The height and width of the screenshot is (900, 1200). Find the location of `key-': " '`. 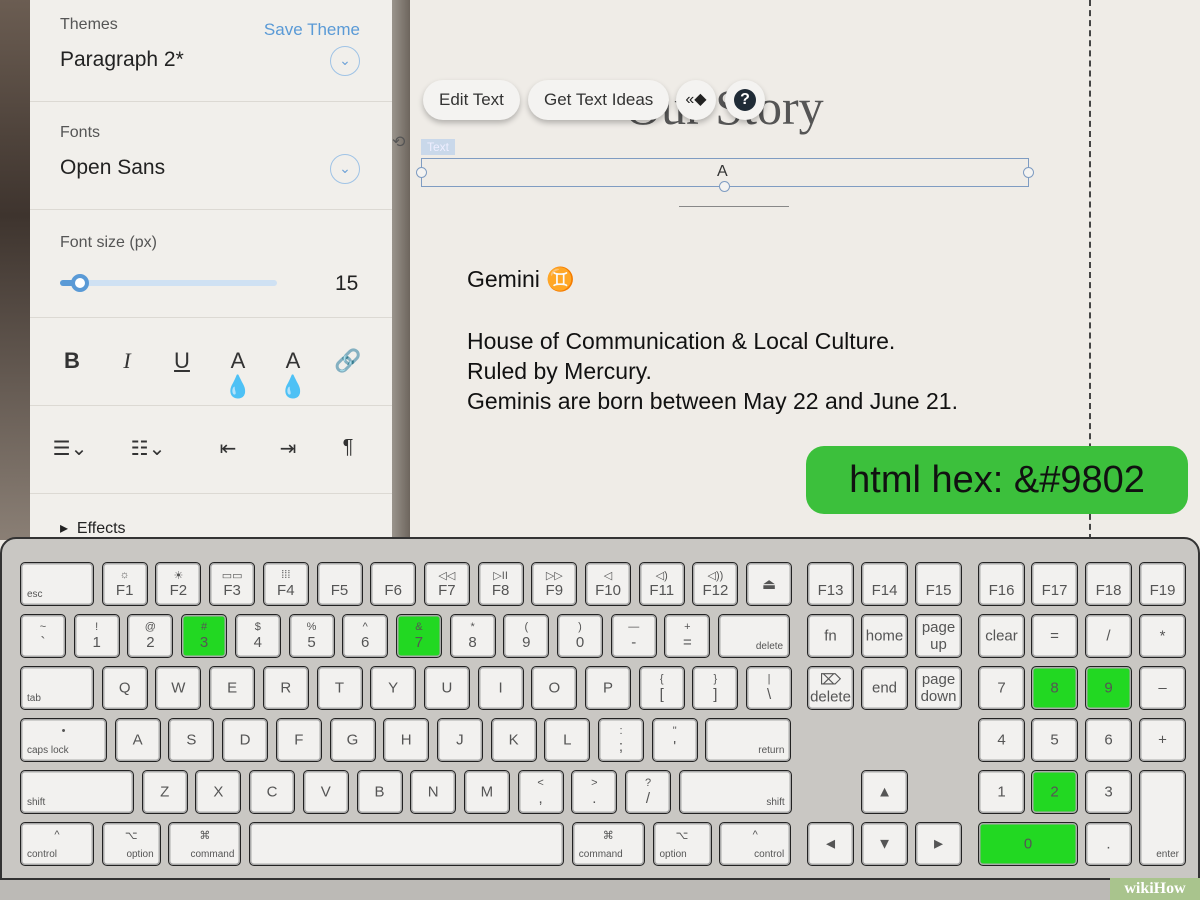

key-': " ' is located at coordinates (674, 740).